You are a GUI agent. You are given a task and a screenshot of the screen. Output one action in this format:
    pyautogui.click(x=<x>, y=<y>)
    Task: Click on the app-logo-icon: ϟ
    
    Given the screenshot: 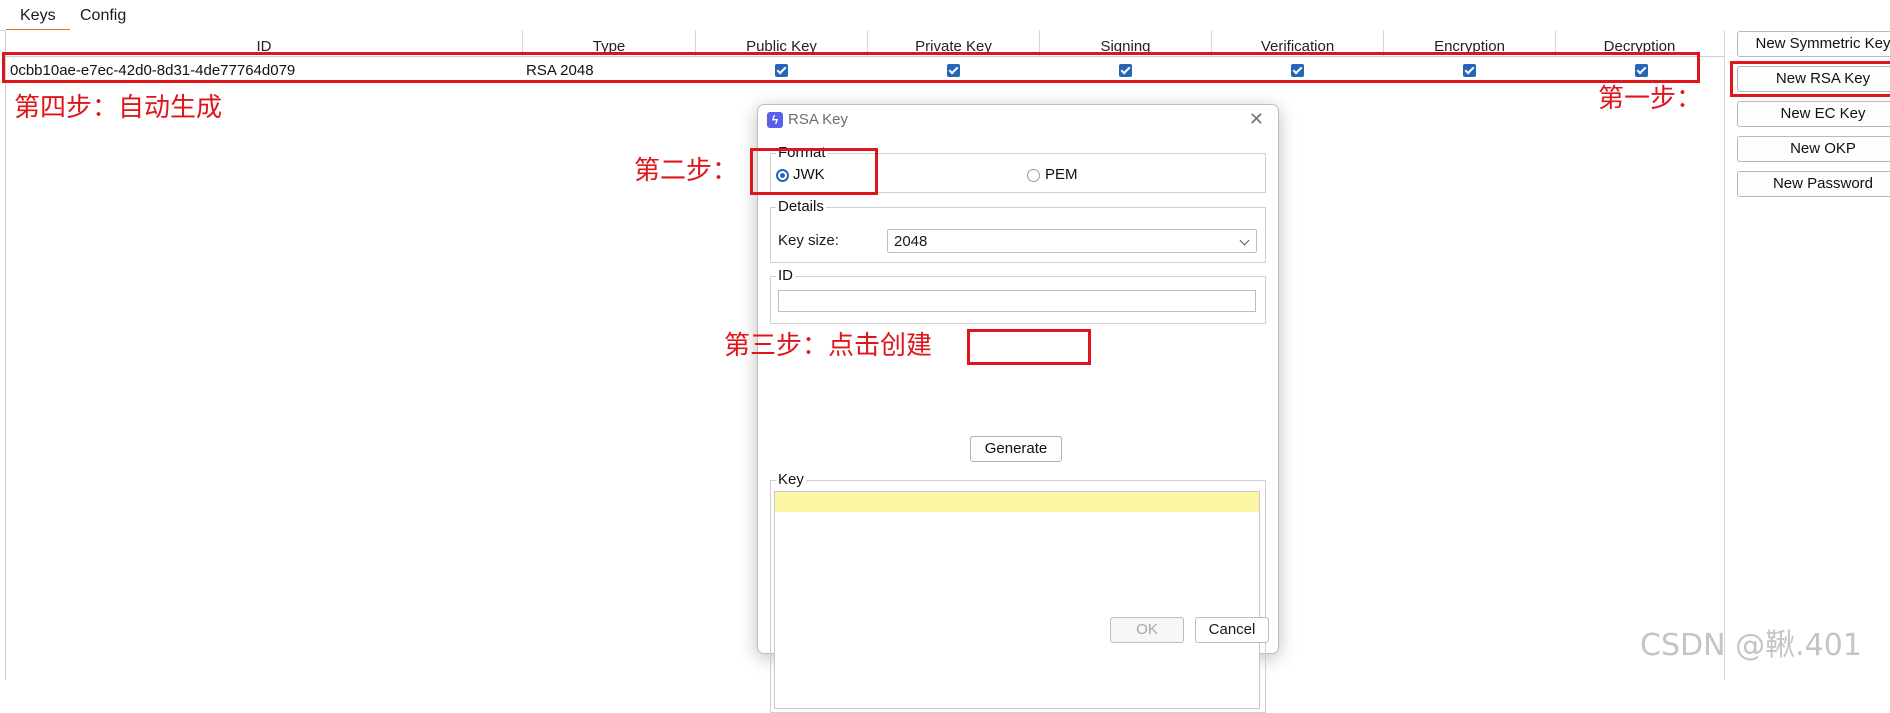 What is the action you would take?
    pyautogui.click(x=775, y=120)
    